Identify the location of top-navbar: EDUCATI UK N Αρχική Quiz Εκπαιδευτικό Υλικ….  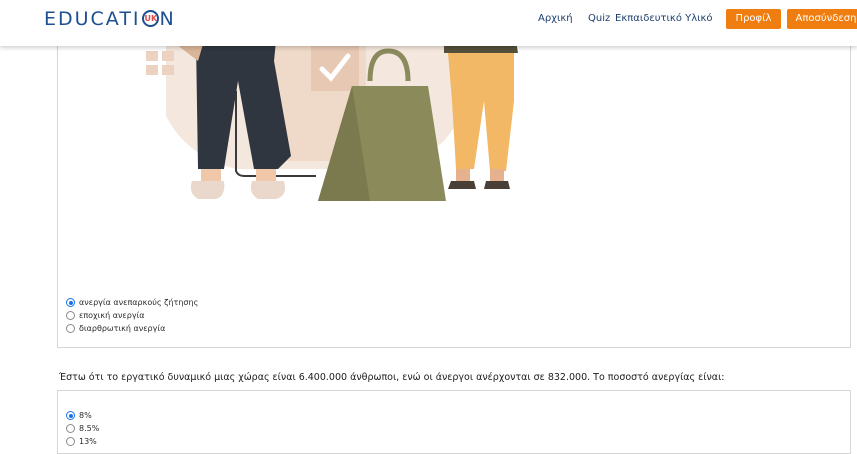
(428, 23).